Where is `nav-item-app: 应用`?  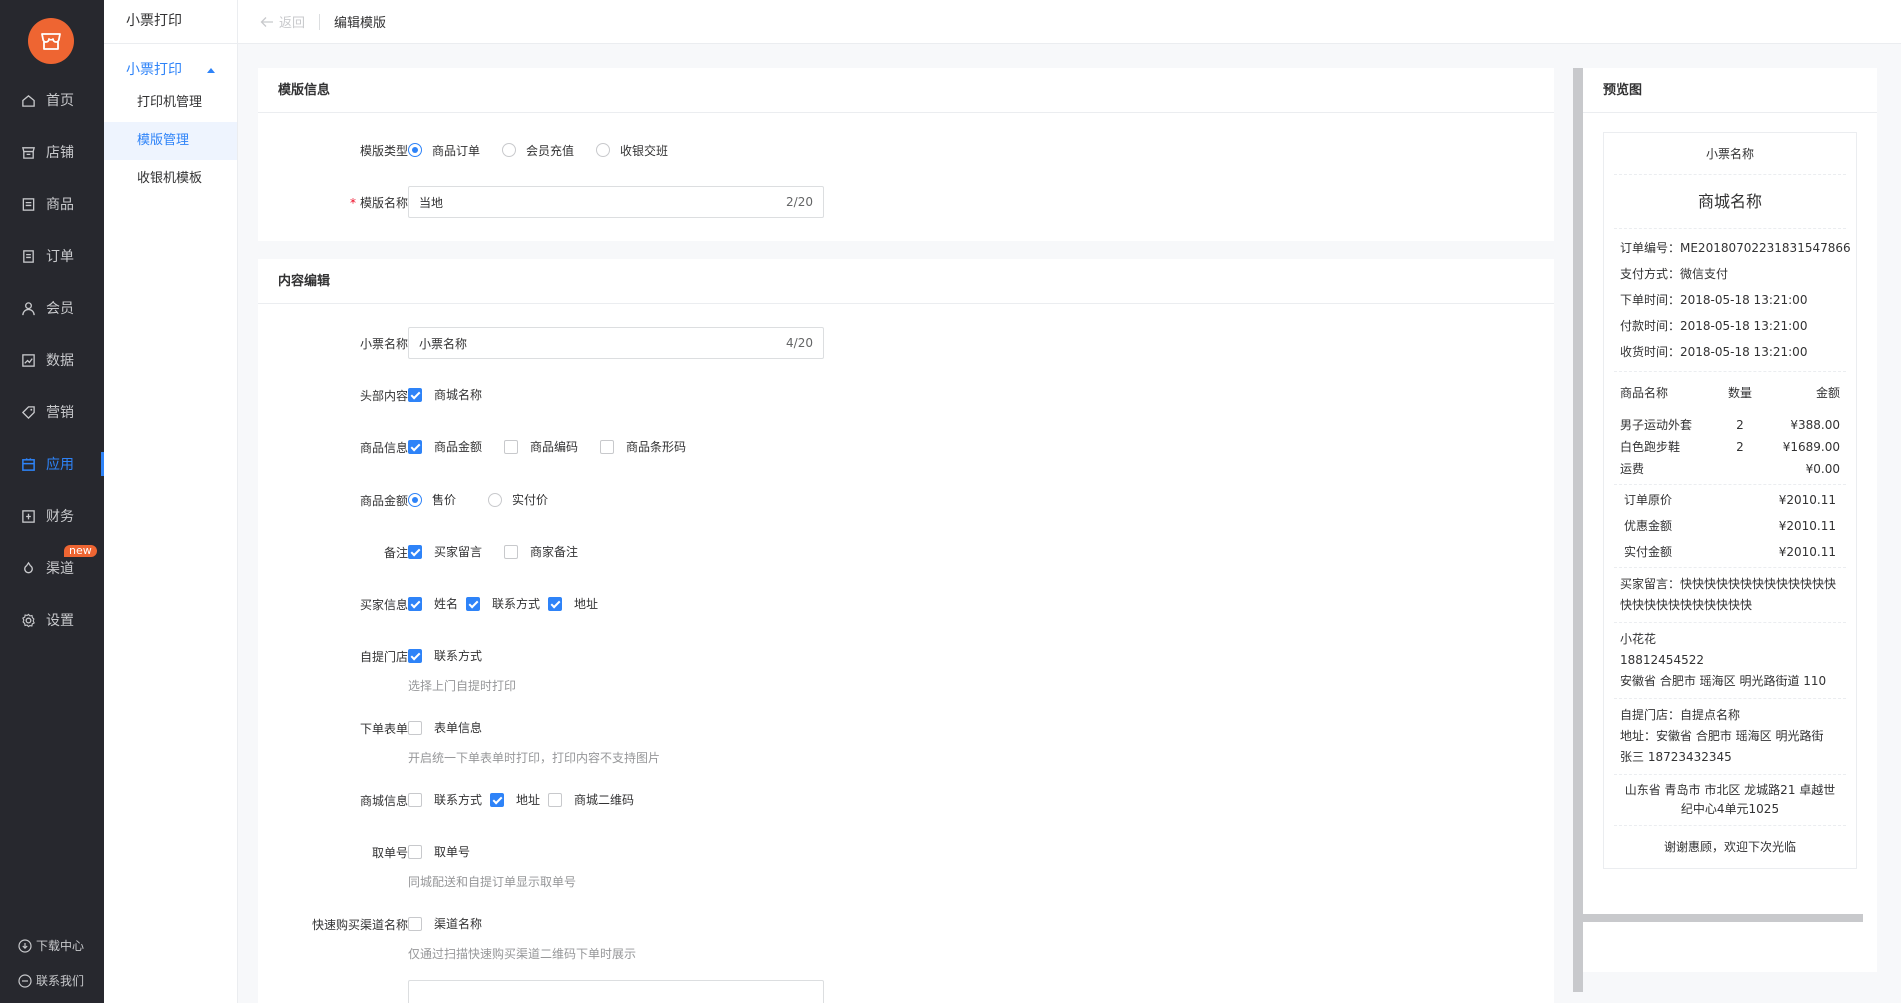
nav-item-app: 应用 is located at coordinates (52, 464).